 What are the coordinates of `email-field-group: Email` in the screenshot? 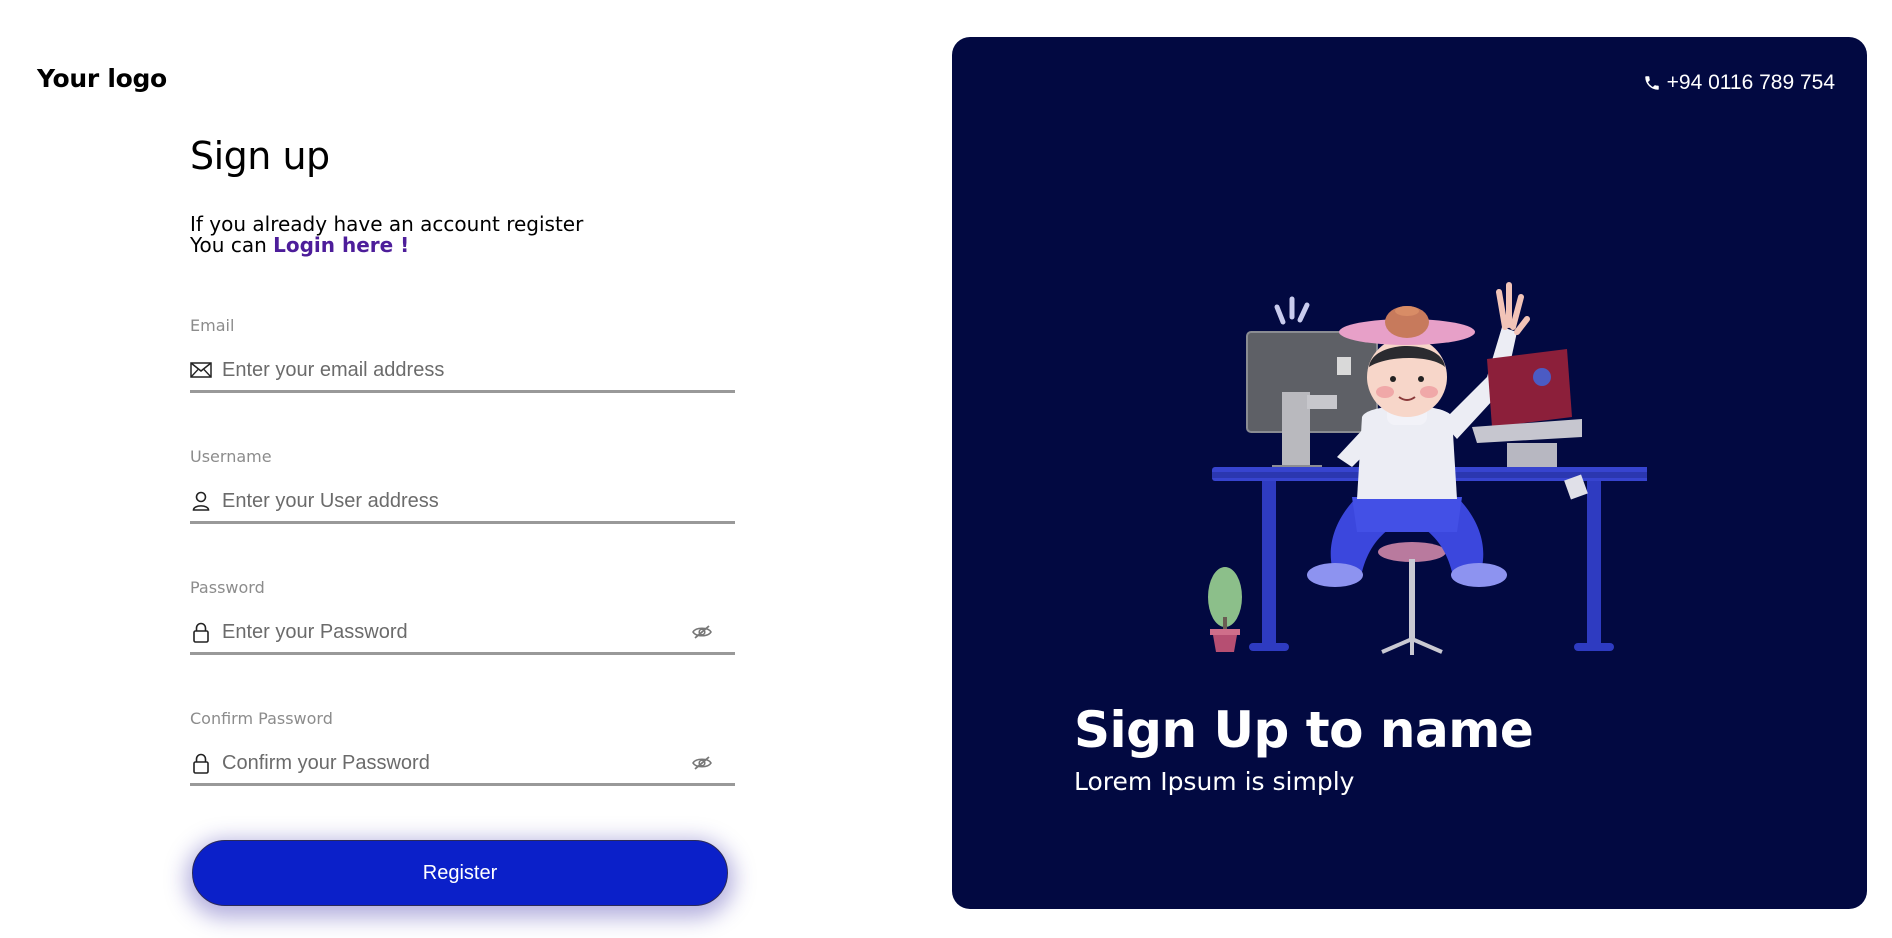 It's located at (462, 381).